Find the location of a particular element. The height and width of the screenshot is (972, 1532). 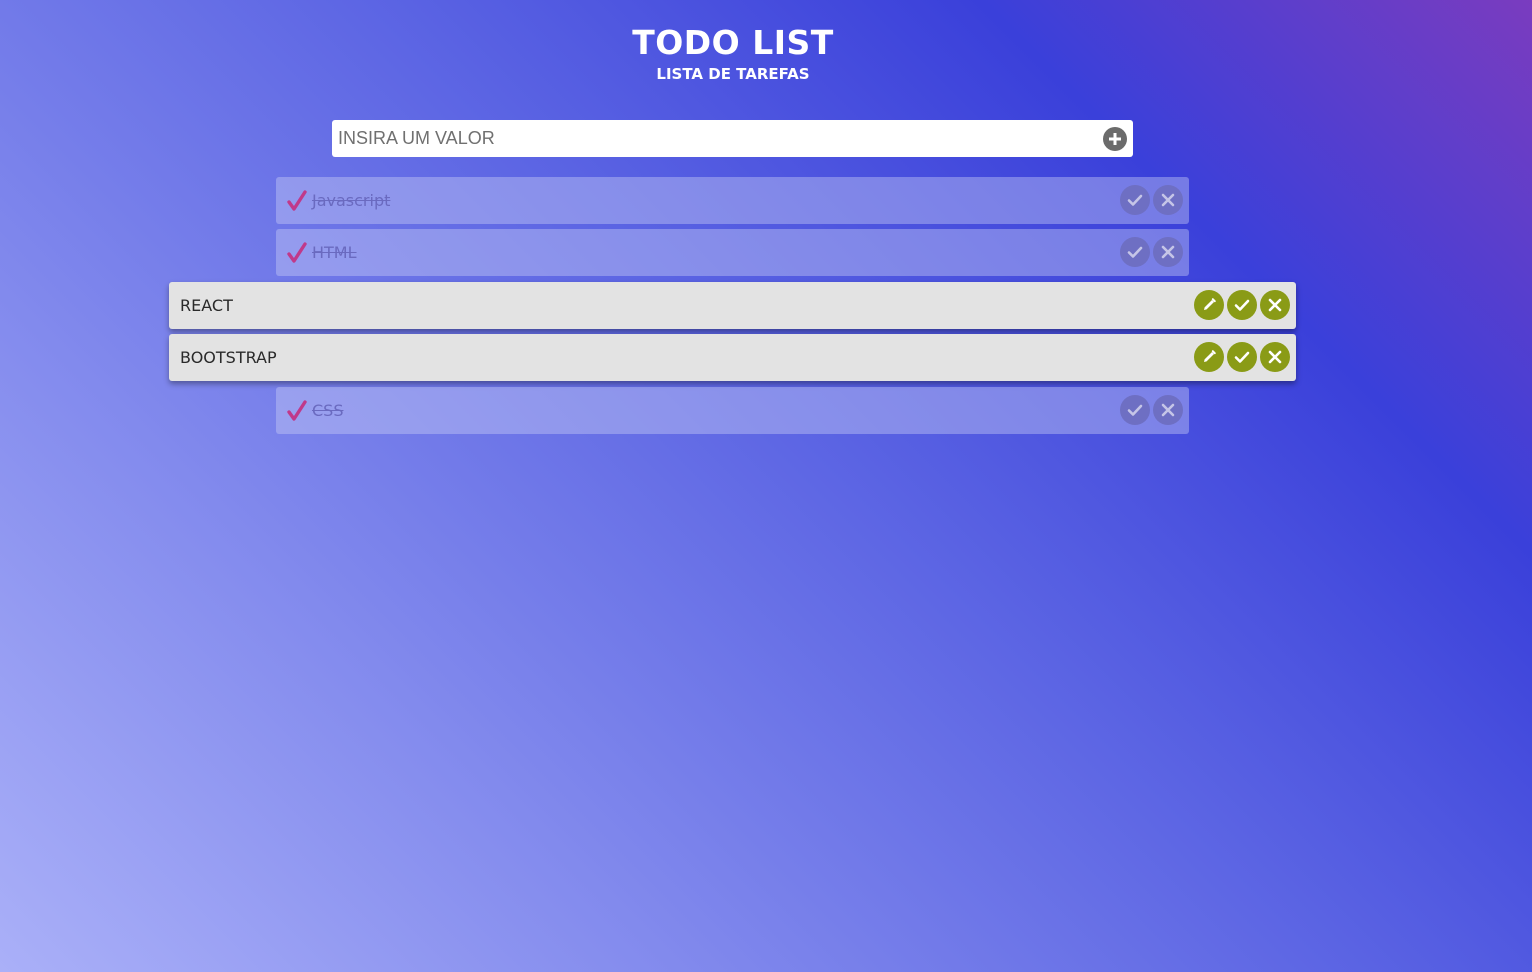

app-header: TODO LIST LISTA DE TAREFAS is located at coordinates (733, 54).